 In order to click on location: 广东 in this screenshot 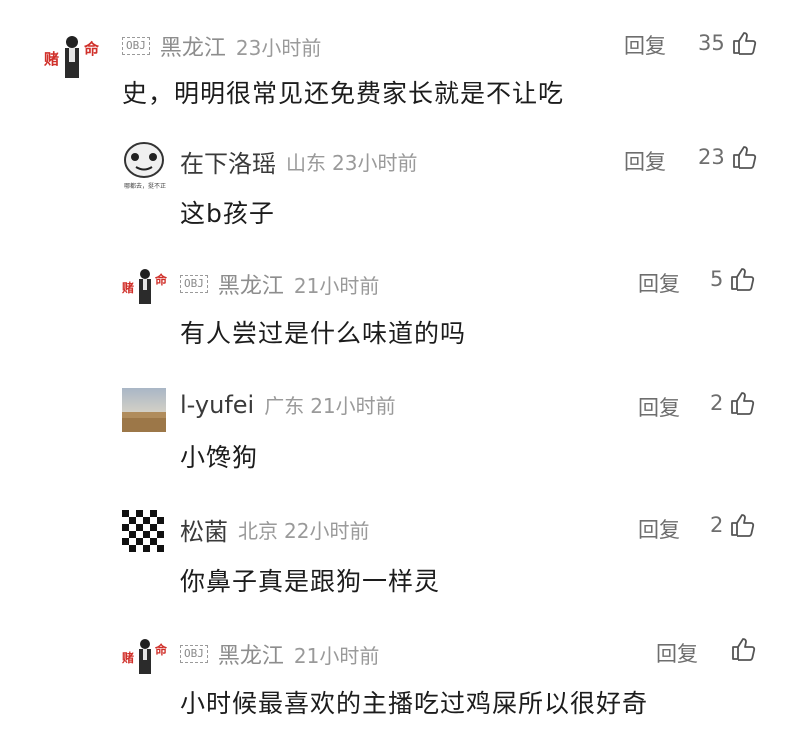, I will do `click(284, 406)`.